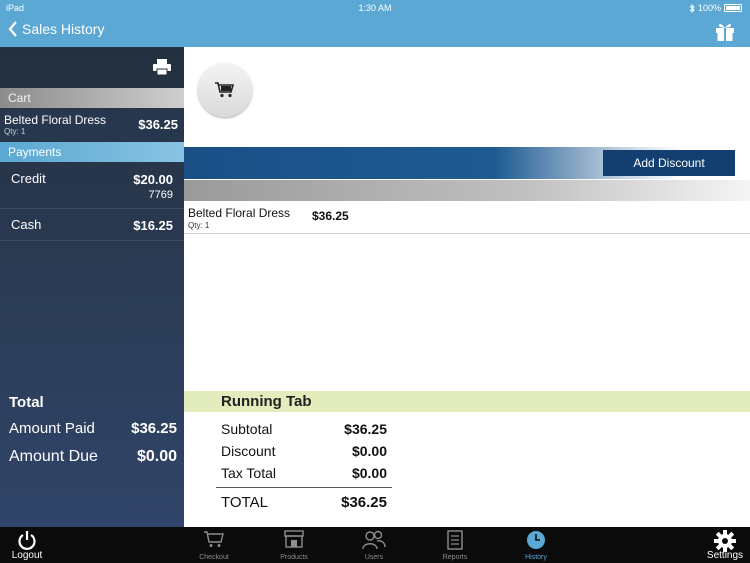  I want to click on settings-label: Settings, so click(725, 555).